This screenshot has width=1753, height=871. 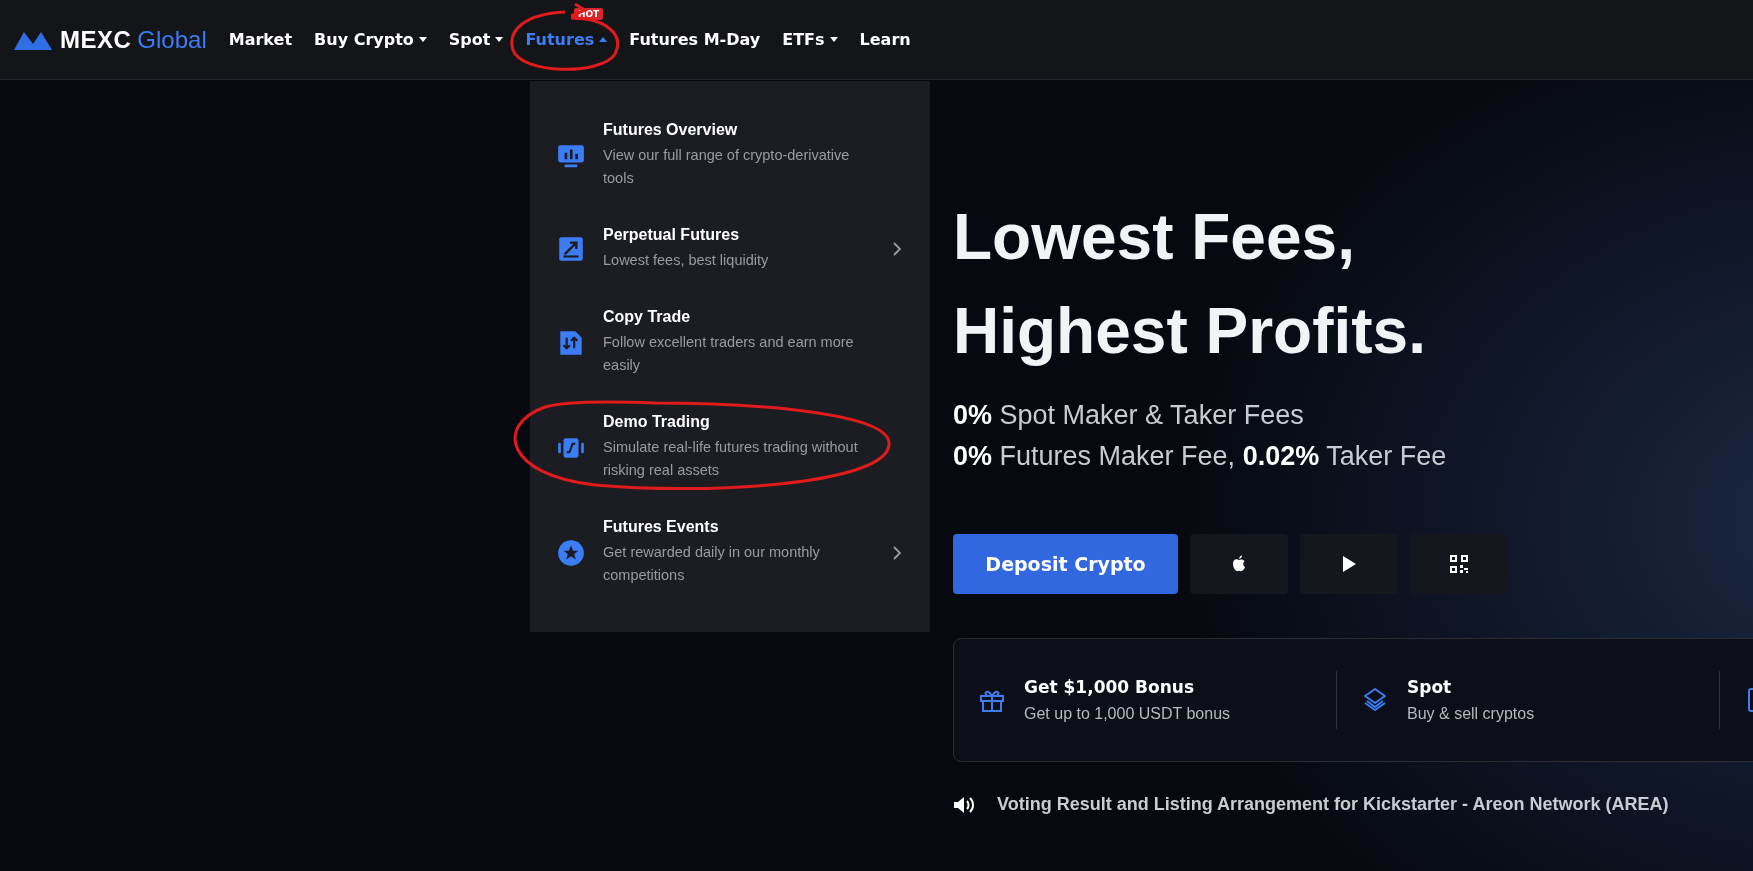 I want to click on app-store-button, so click(x=1239, y=564).